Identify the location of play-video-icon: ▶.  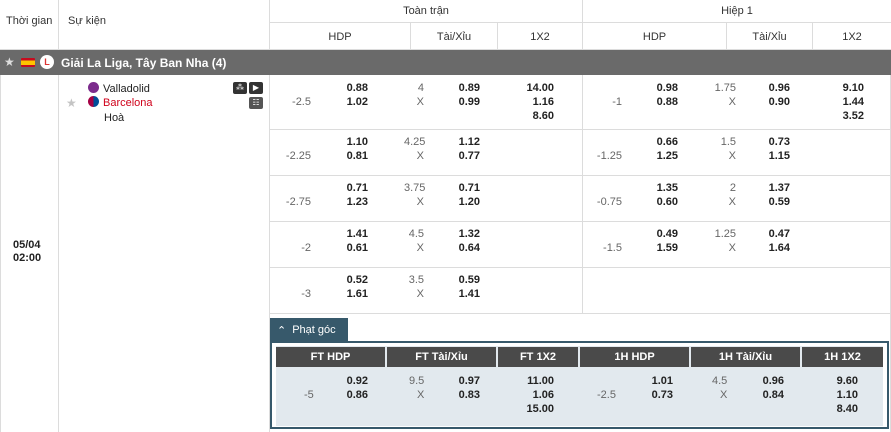
(256, 88).